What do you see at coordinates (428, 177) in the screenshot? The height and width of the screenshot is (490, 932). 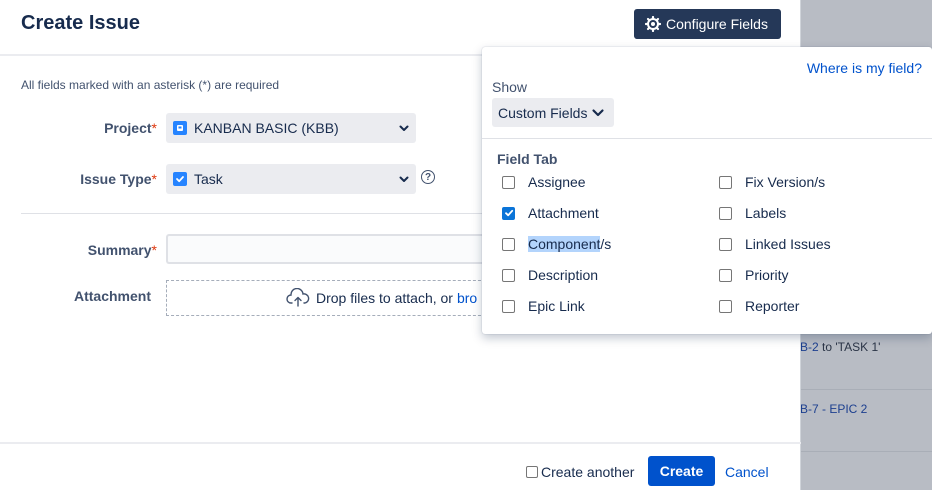 I see `help-icon: ?` at bounding box center [428, 177].